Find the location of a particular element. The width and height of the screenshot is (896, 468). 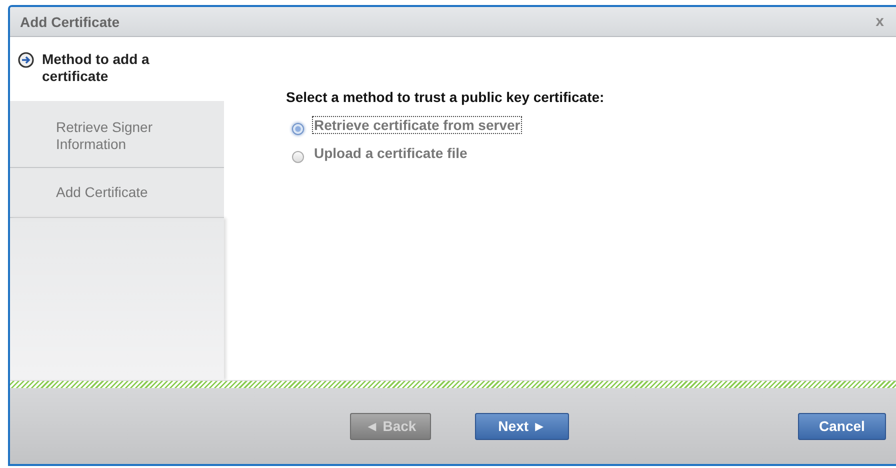

wizard-step: Add Certificate is located at coordinates (117, 193).